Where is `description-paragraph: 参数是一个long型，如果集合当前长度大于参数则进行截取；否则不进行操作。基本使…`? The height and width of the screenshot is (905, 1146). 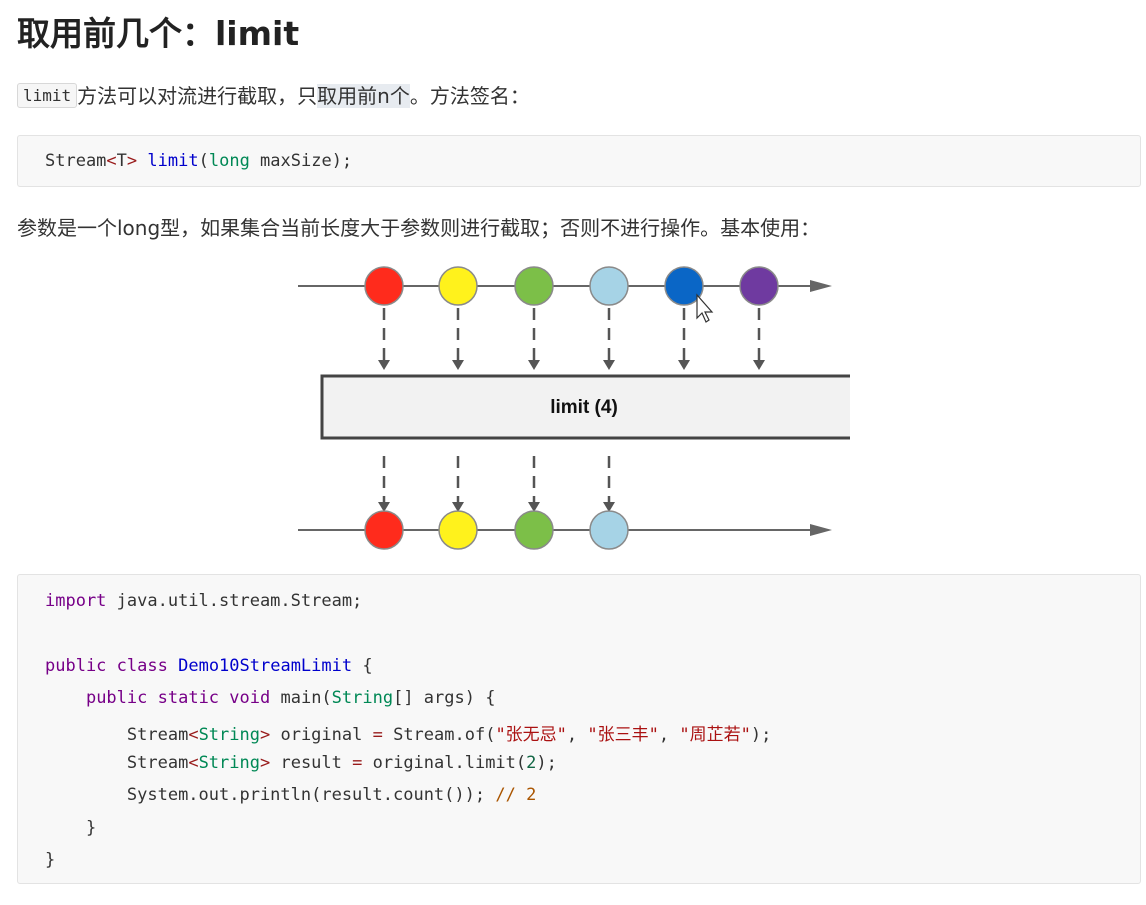 description-paragraph: 参数是一个long型，如果集合当前长度大于参数则进行截取；否则不进行操作。基本使… is located at coordinates (419, 228).